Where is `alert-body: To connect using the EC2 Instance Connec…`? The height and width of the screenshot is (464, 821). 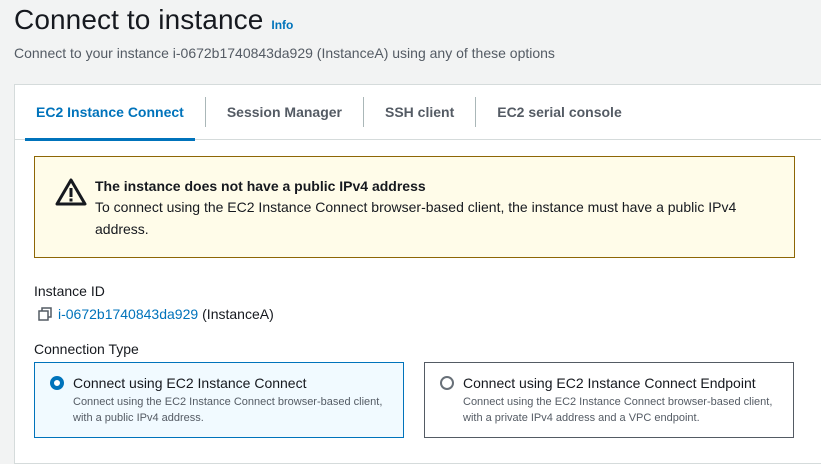 alert-body: To connect using the EC2 Instance Connec… is located at coordinates (416, 218).